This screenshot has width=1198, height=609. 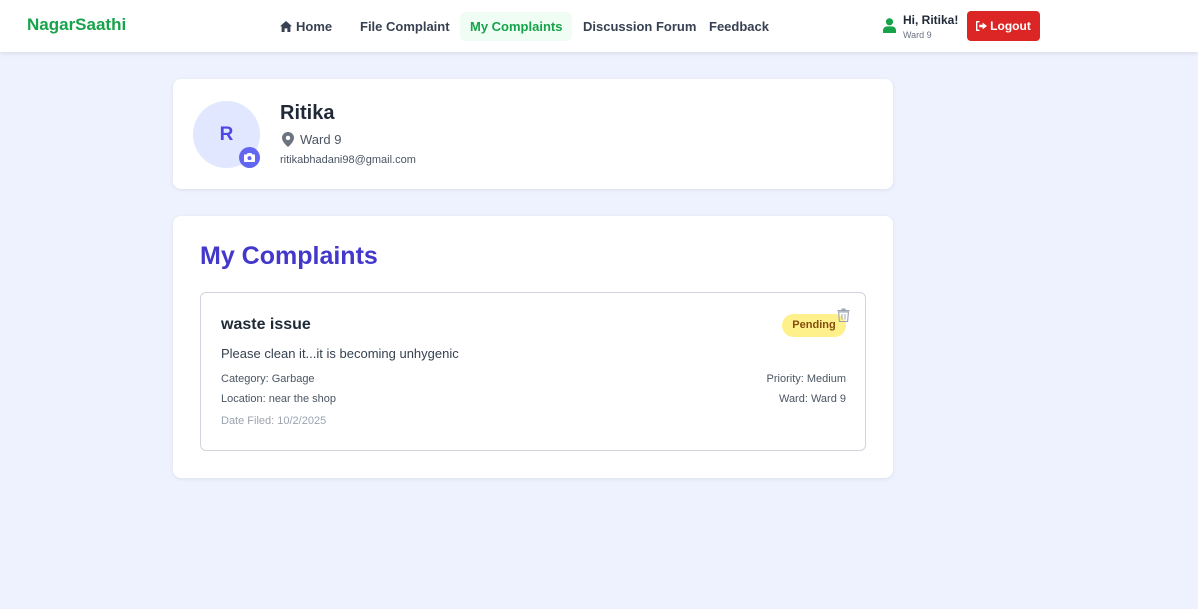 I want to click on nav-discussion-forum: Discussion Forum, so click(x=639, y=26).